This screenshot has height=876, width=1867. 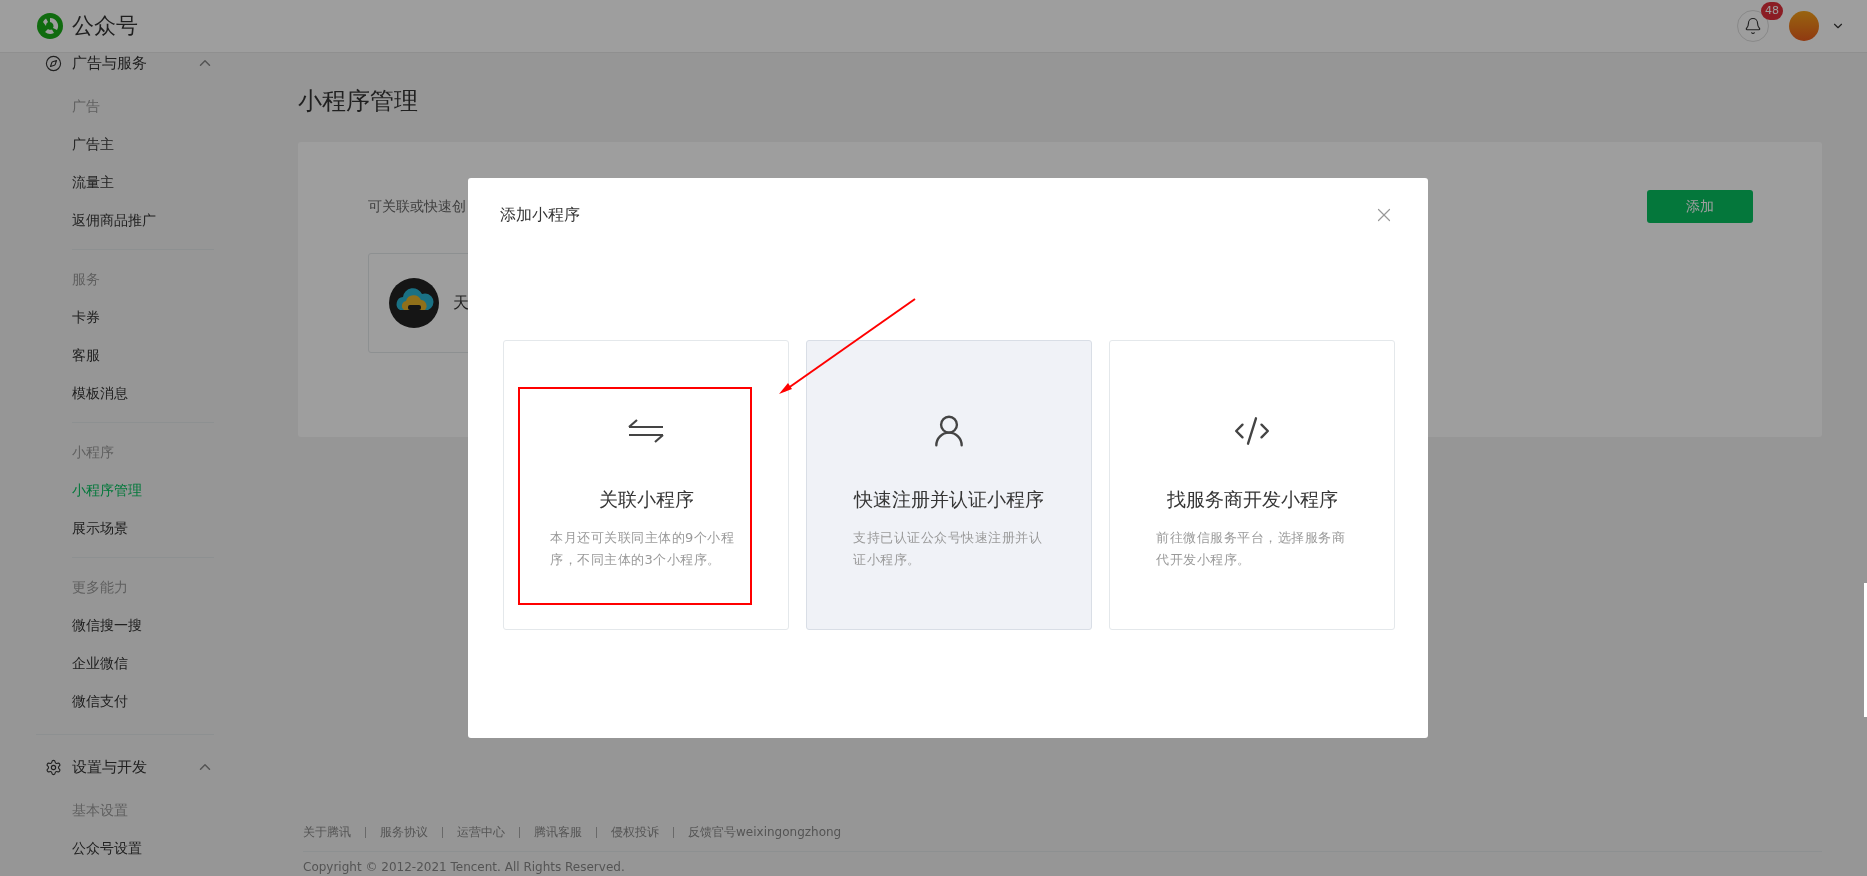 What do you see at coordinates (461, 303) in the screenshot?
I see `mini-app-name: 天` at bounding box center [461, 303].